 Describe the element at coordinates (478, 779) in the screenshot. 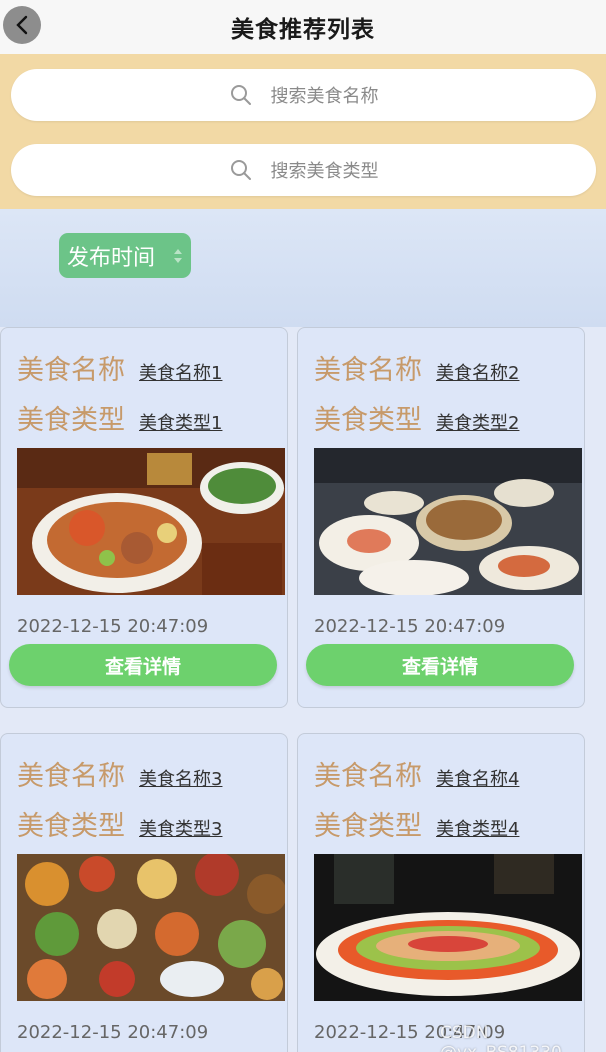

I see `food-name: 美食名称4` at that location.